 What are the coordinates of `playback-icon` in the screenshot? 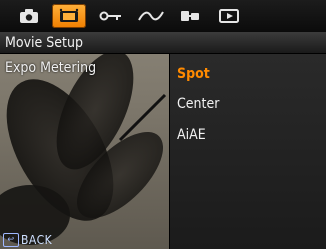 It's located at (229, 16).